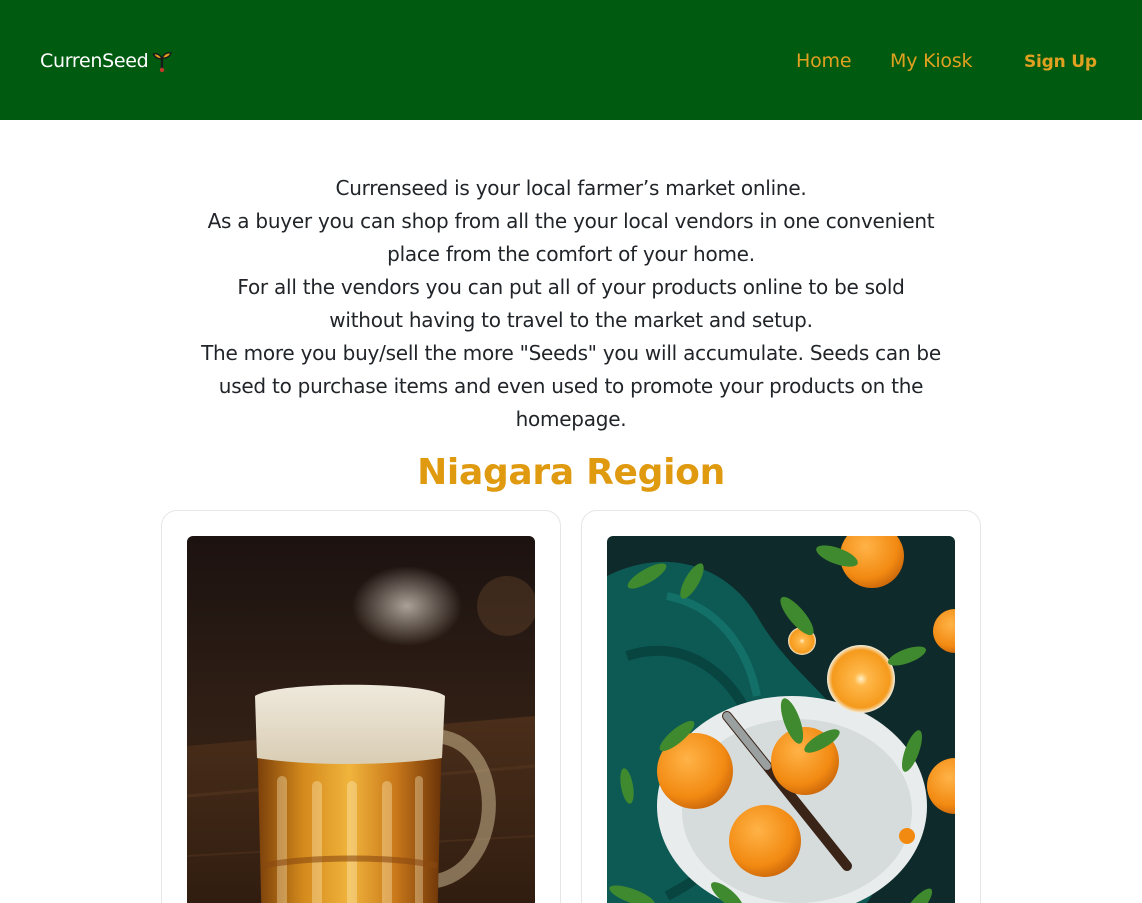 The width and height of the screenshot is (1142, 903). Describe the element at coordinates (781, 719) in the screenshot. I see `mandarin-oranges-photo` at that location.